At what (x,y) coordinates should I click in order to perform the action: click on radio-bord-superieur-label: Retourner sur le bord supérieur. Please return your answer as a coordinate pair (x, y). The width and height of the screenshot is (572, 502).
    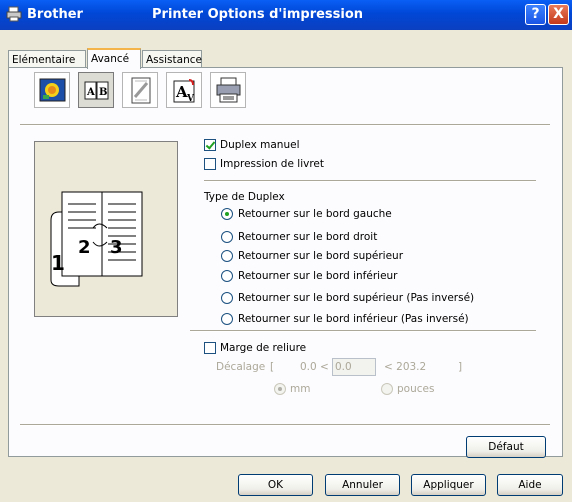
    Looking at the image, I should click on (320, 256).